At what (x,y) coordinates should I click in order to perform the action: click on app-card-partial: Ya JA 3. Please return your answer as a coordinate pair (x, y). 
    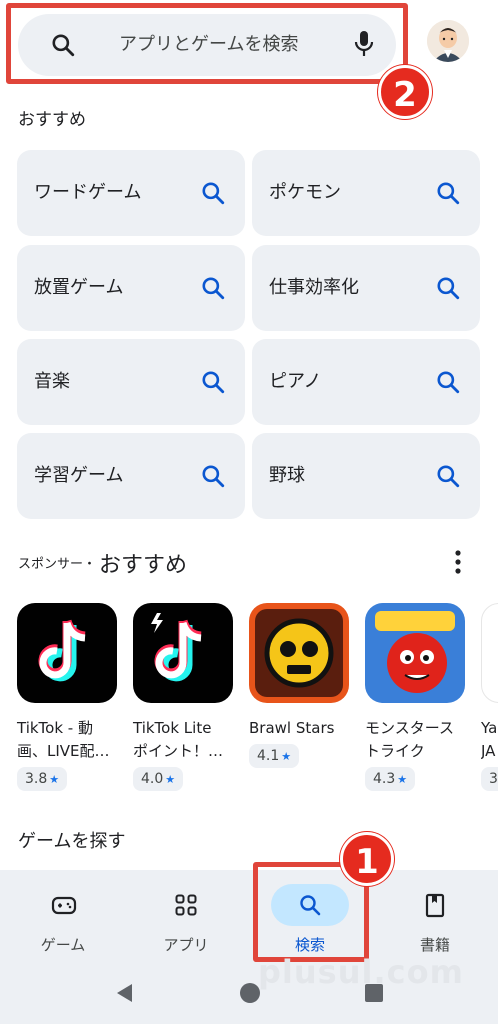
    Looking at the image, I should click on (489, 697).